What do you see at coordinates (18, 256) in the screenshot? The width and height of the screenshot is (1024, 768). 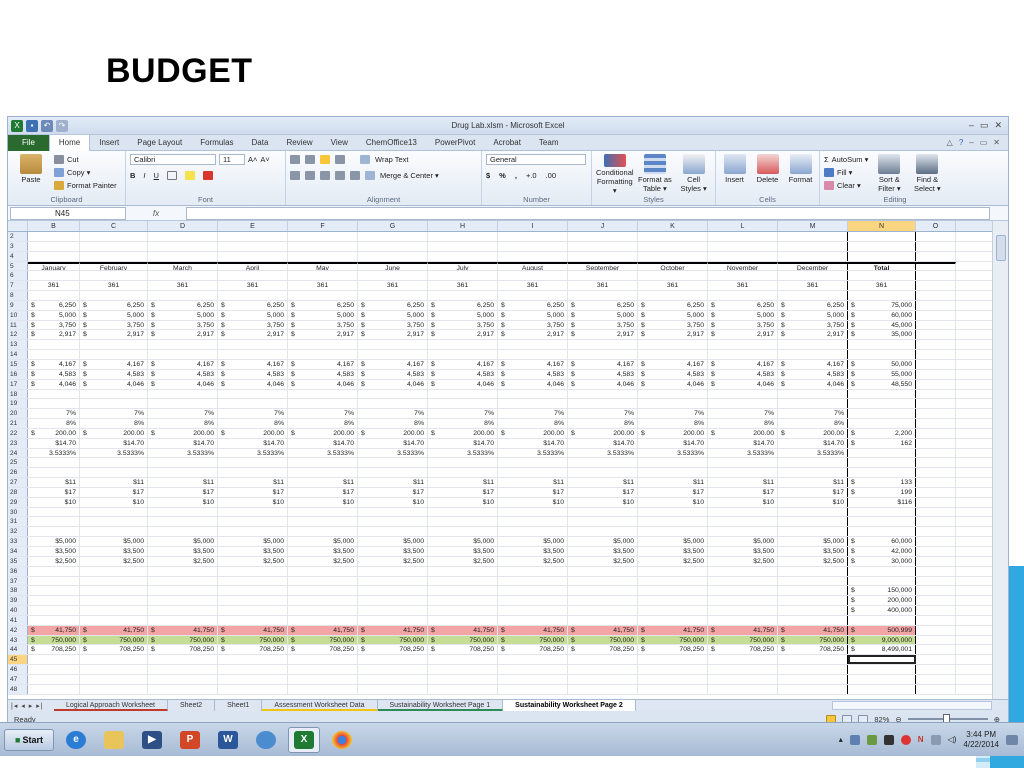 I see `row-header: 4` at bounding box center [18, 256].